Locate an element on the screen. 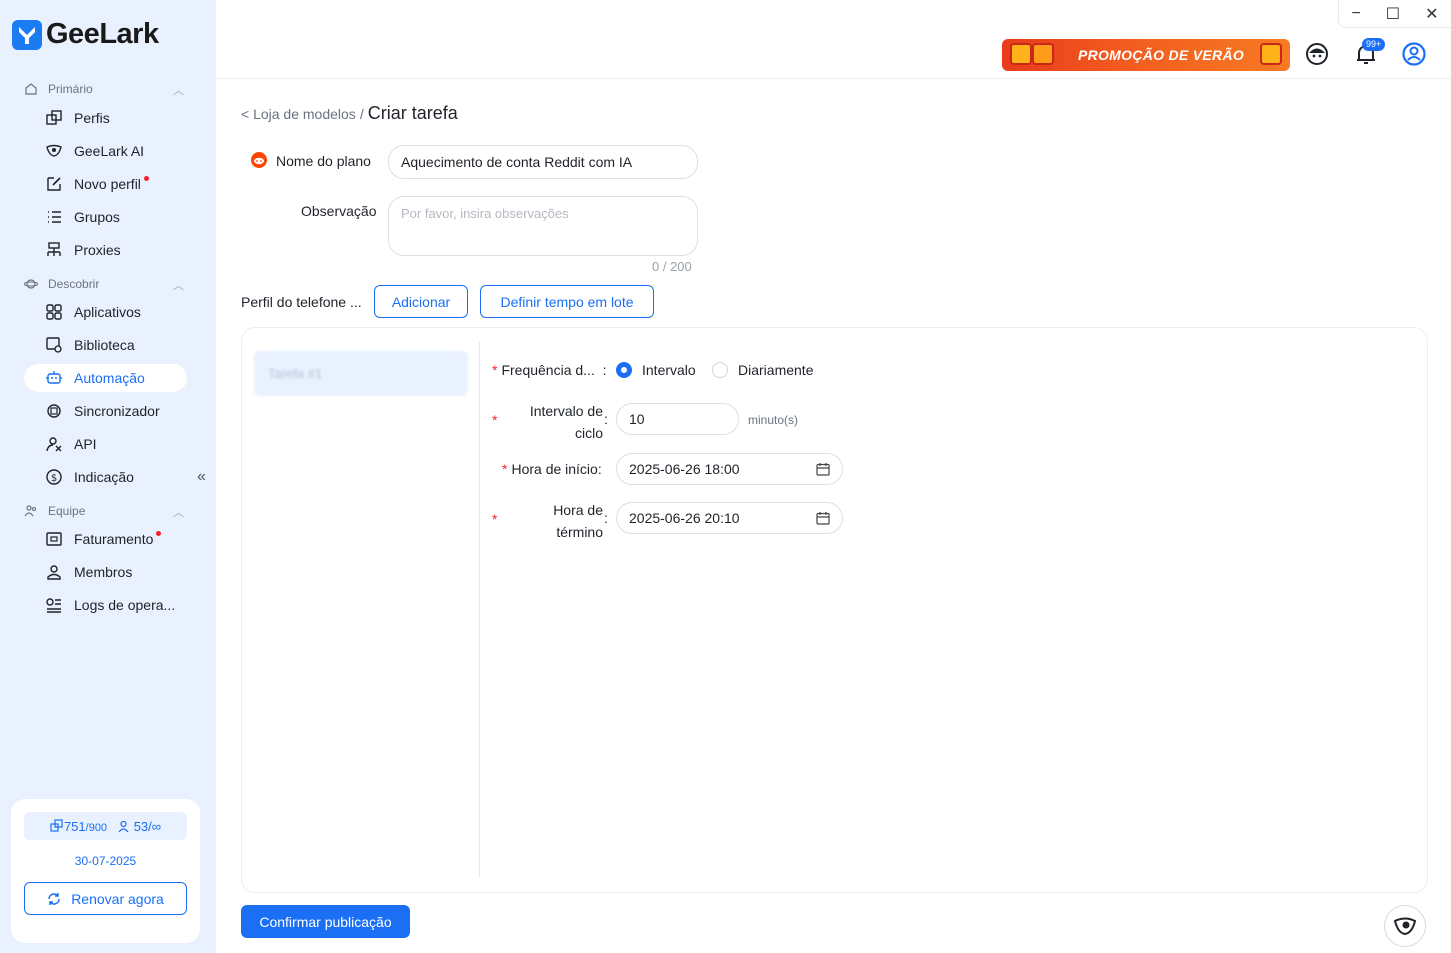 The image size is (1451, 953). dollar-icon: $ is located at coordinates (54, 477).